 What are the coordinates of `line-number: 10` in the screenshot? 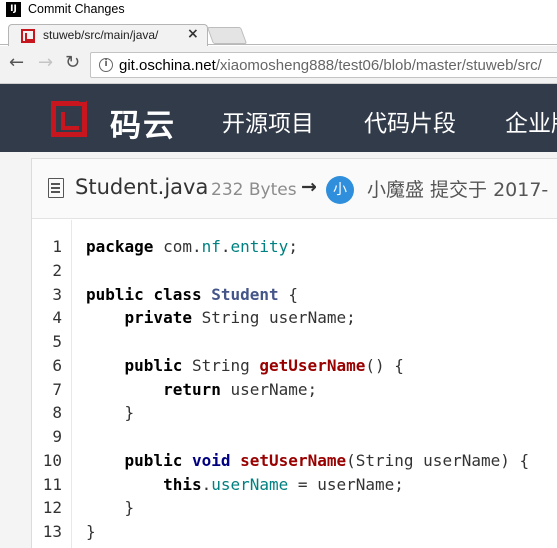 It's located at (47, 460).